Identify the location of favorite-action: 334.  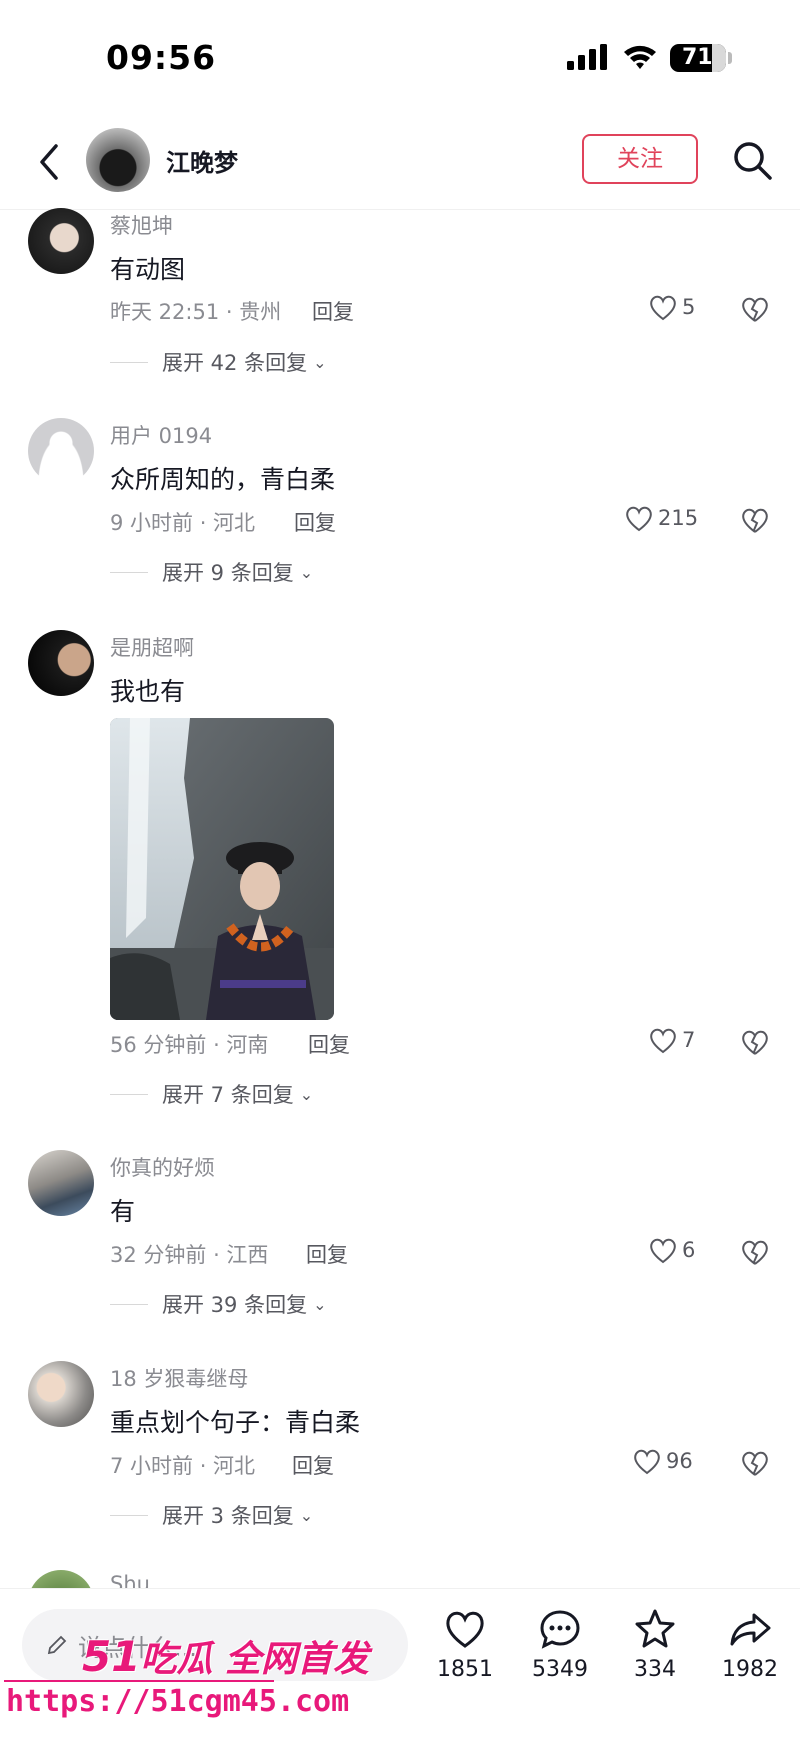
(655, 1644).